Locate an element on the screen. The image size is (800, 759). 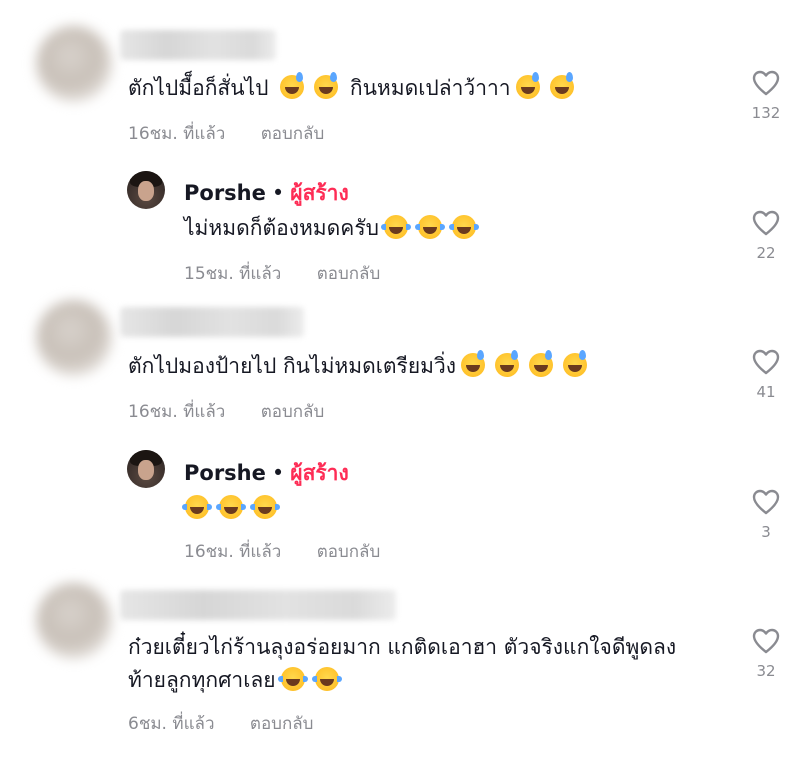
comment-meta: 6ชม. ที่แล้ว ตอบกลับ is located at coordinates (220, 723).